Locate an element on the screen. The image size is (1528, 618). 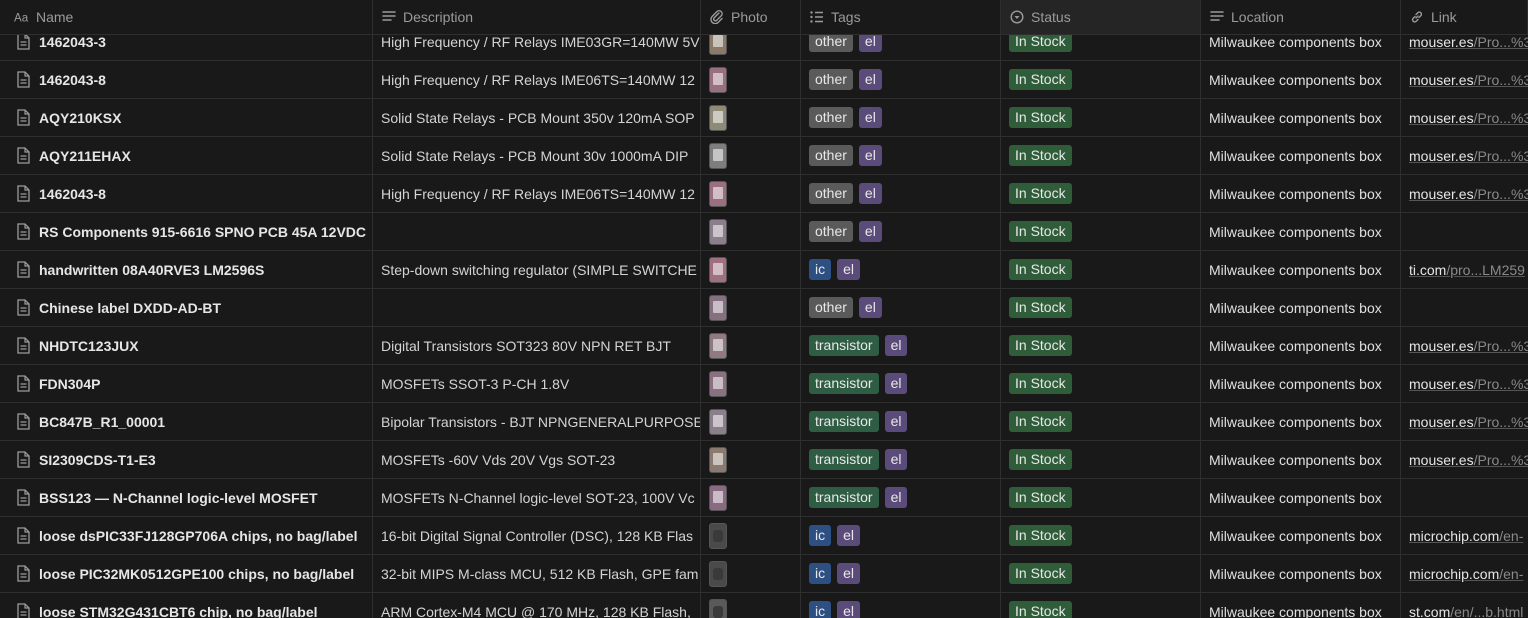
item-link: ti.com/pro...LM259 is located at coordinates (1467, 270).